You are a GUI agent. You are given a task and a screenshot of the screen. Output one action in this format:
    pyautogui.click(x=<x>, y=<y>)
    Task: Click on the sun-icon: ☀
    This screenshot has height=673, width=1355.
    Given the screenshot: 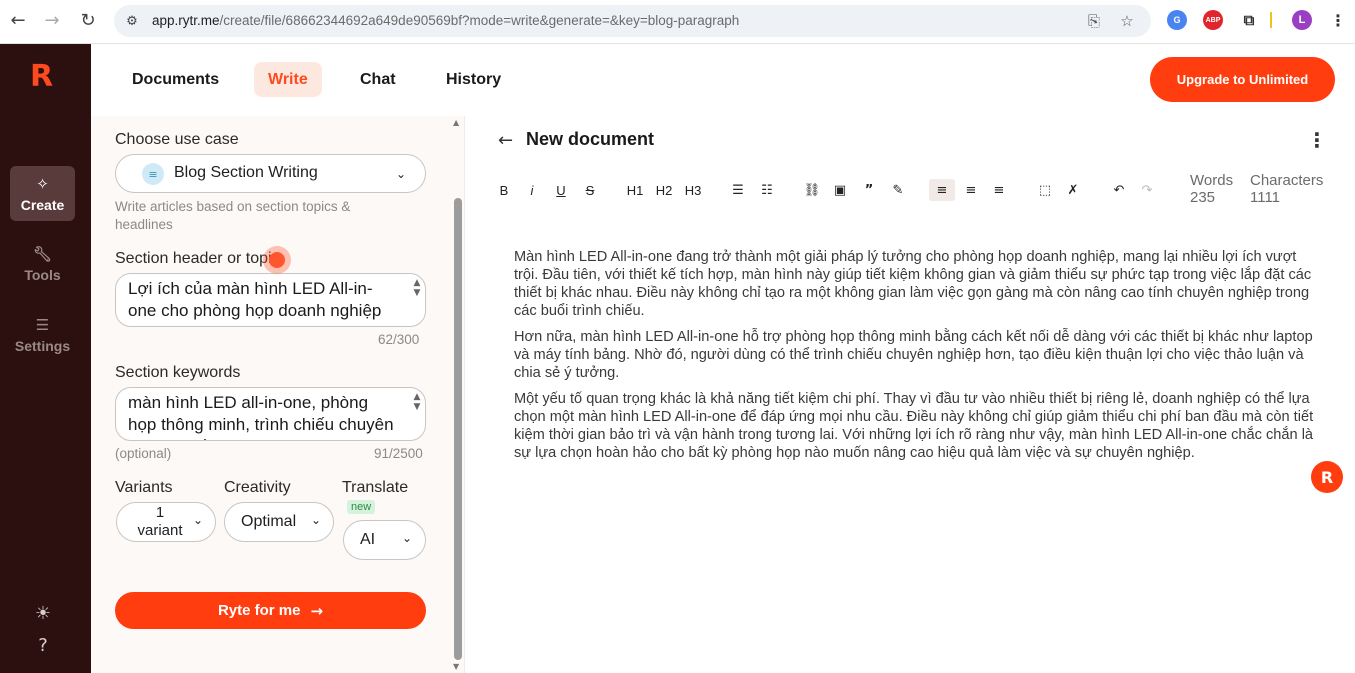 What is the action you would take?
    pyautogui.click(x=43, y=613)
    